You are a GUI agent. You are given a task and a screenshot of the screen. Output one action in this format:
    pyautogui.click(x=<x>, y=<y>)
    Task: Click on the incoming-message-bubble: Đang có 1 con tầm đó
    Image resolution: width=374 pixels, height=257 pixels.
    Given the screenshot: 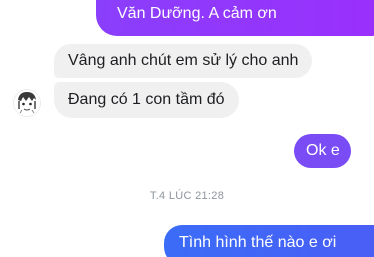 What is the action you would take?
    pyautogui.click(x=146, y=100)
    